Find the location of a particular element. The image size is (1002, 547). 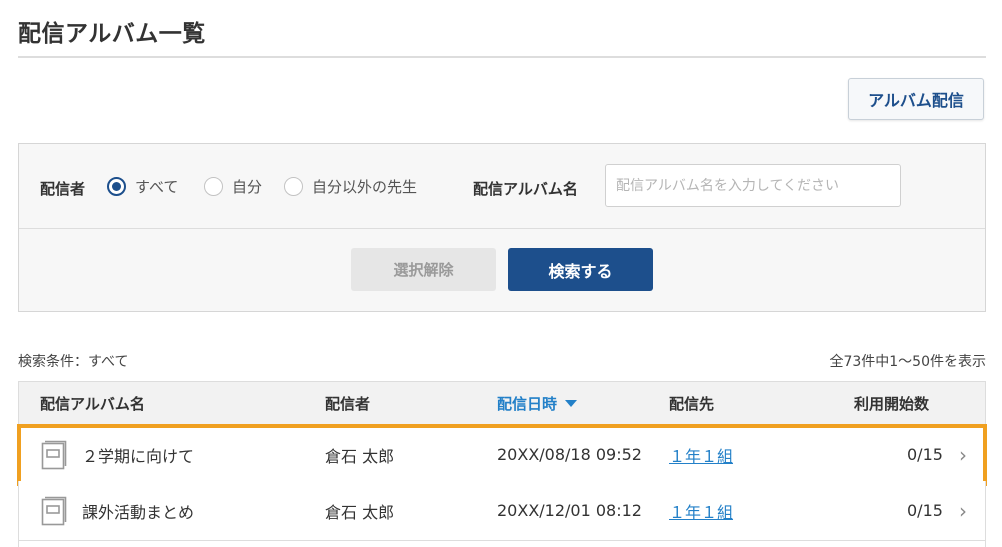

panel-divider is located at coordinates (502, 228).